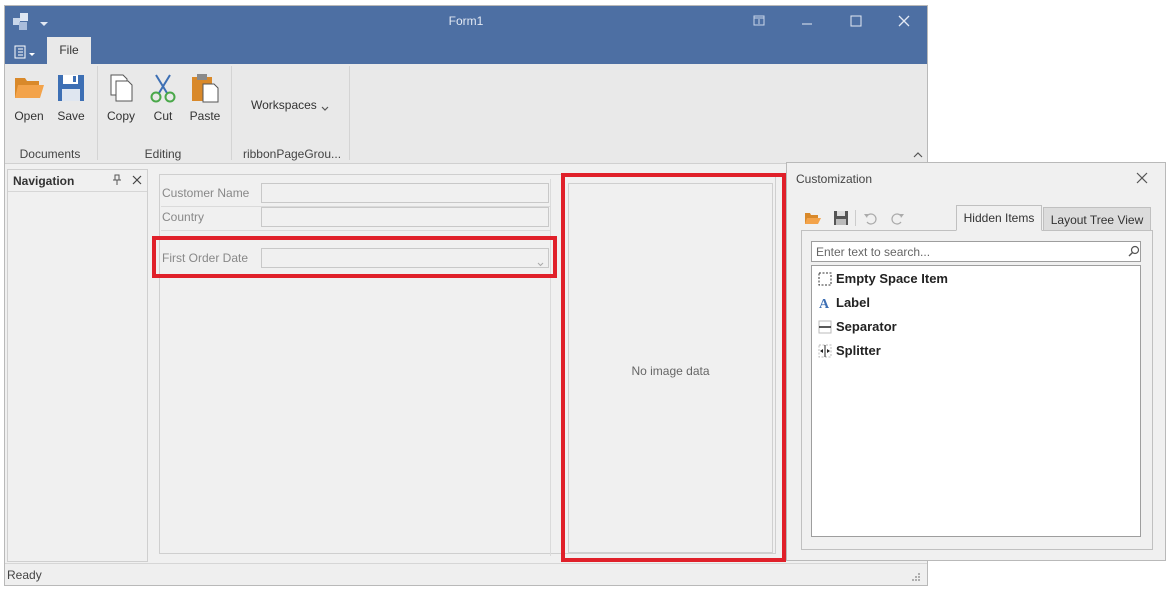  I want to click on label-icon: A, so click(825, 304).